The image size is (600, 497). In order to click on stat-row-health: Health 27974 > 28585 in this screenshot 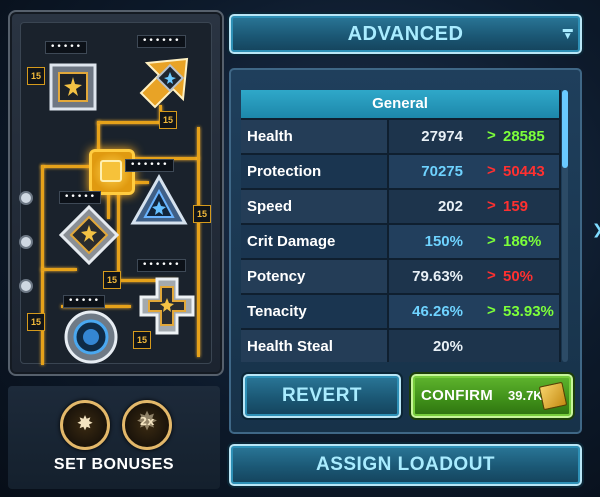, I will do `click(400, 136)`.